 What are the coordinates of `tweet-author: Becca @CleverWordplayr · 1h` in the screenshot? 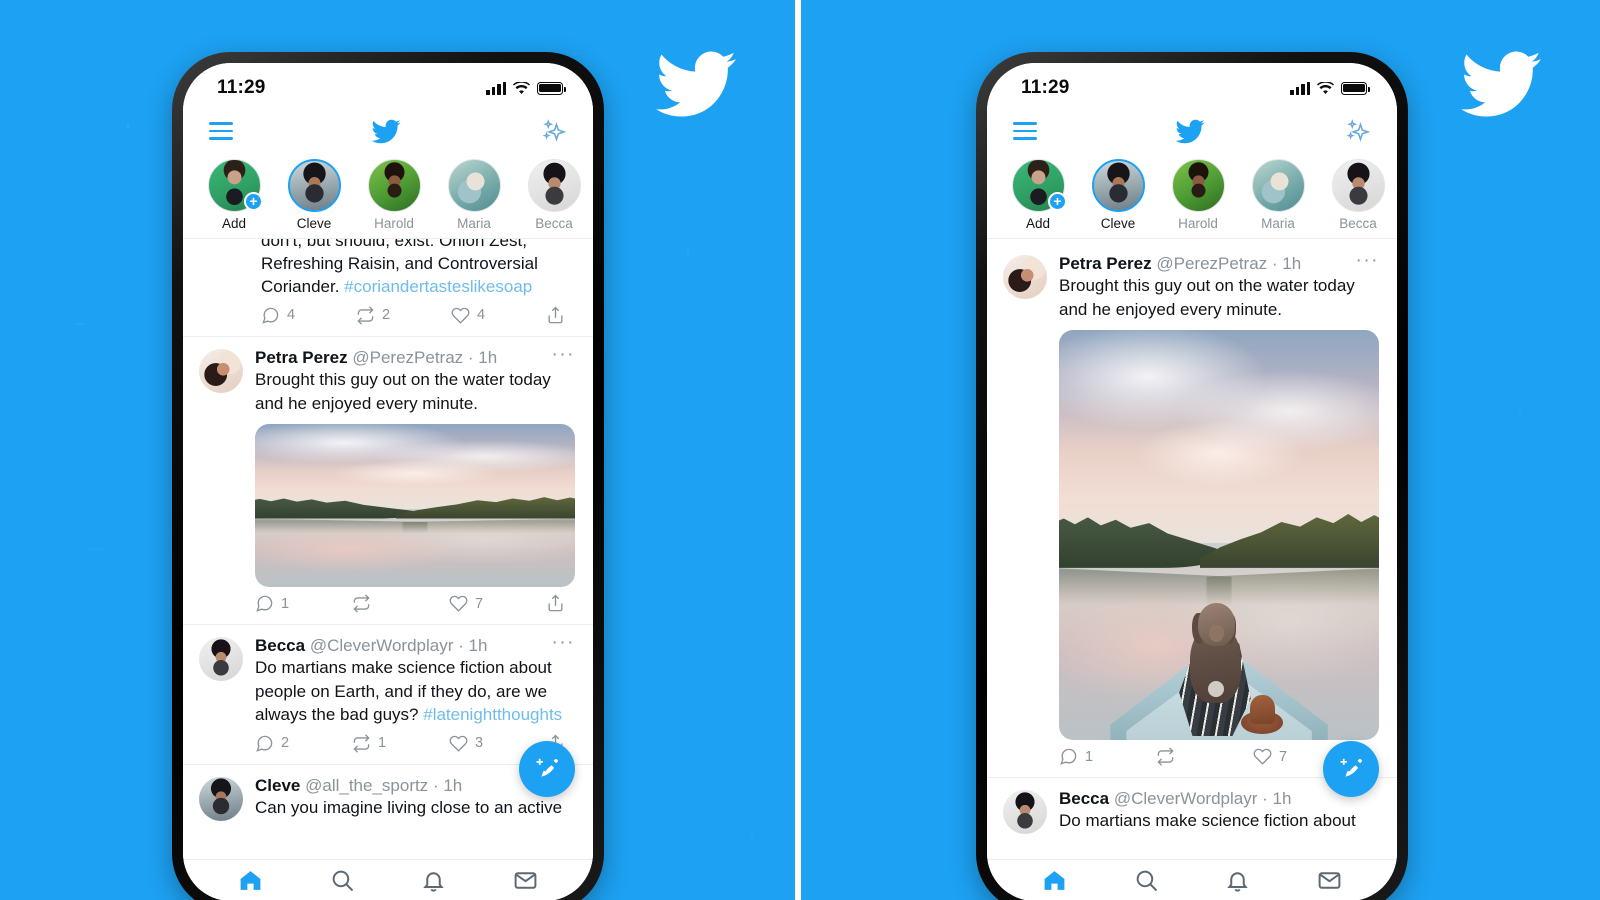 It's located at (1175, 799).